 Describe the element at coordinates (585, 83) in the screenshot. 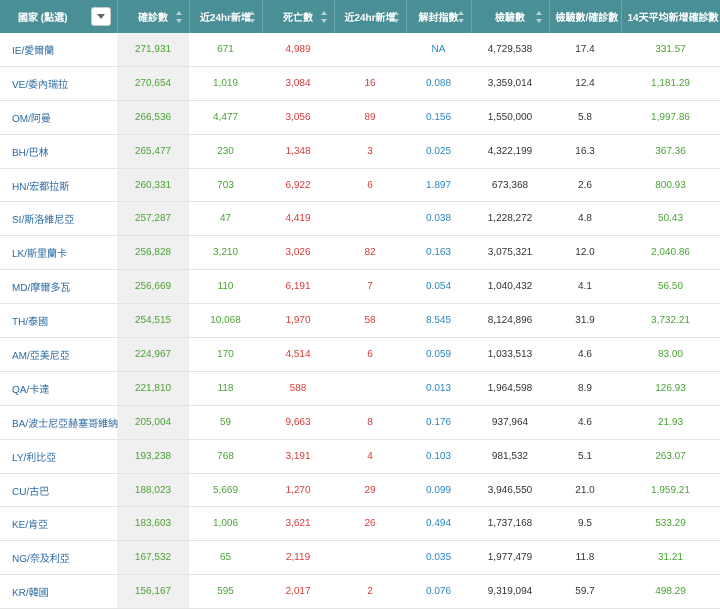

I see `tests-per-case-cell: 12.4` at that location.